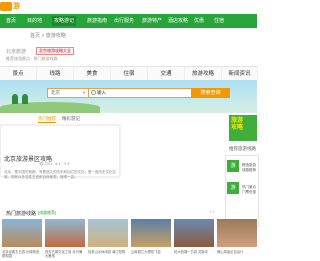  What do you see at coordinates (152, 21) in the screenshot?
I see `nav-item-specialties: 旅游特产` at bounding box center [152, 21].